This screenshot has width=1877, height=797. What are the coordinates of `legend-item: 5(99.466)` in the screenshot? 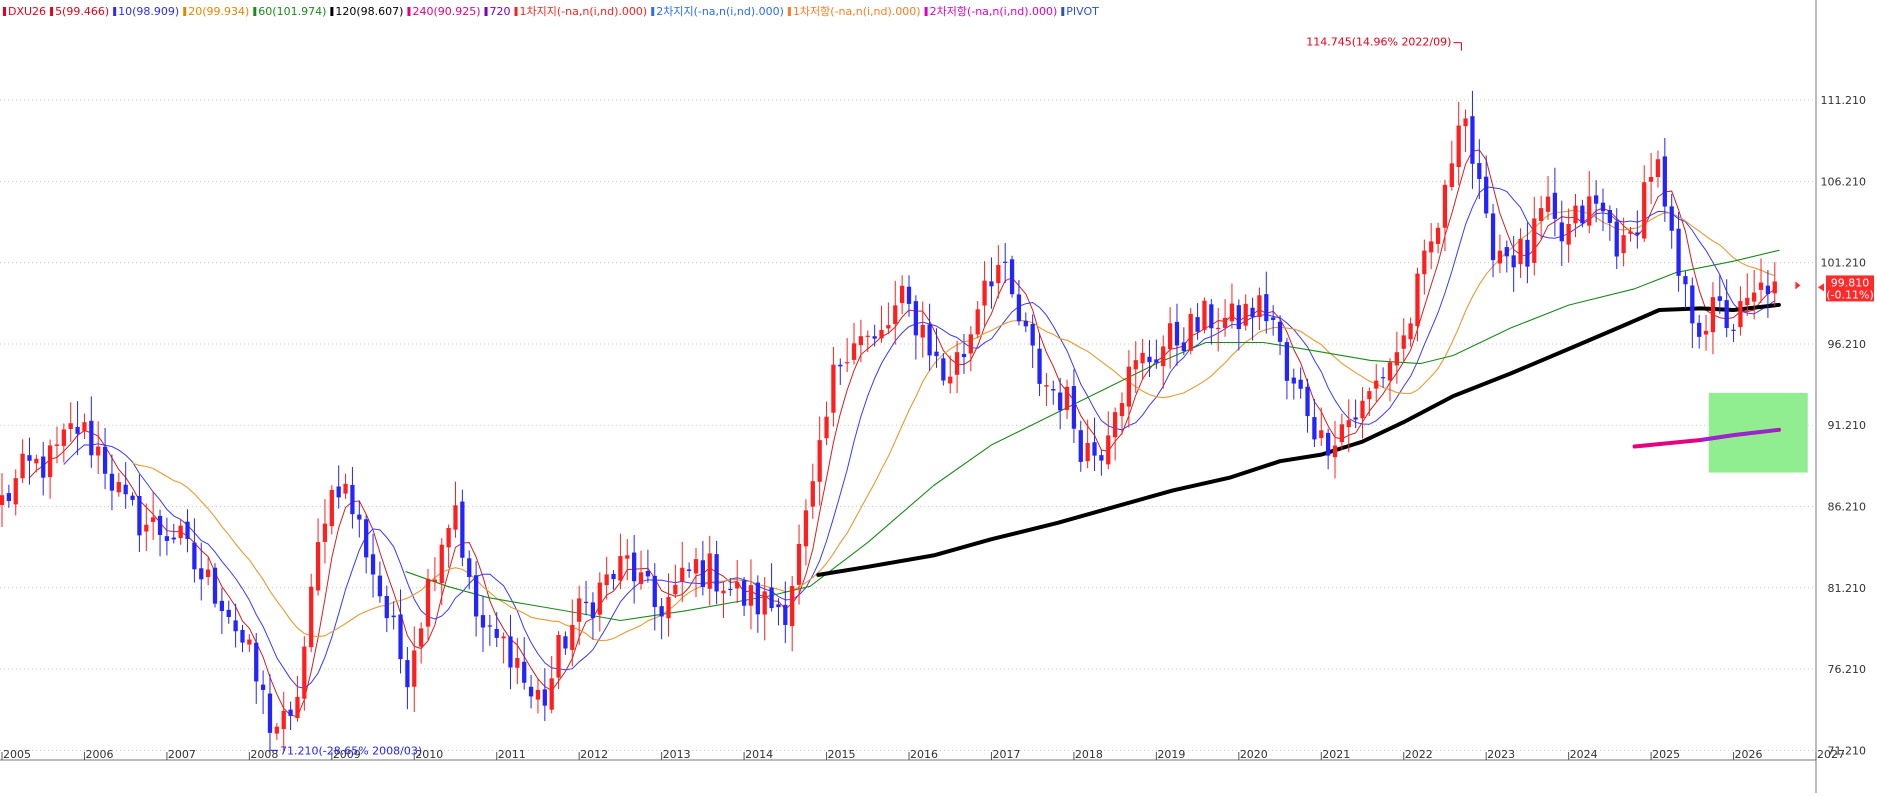 It's located at (82, 11).